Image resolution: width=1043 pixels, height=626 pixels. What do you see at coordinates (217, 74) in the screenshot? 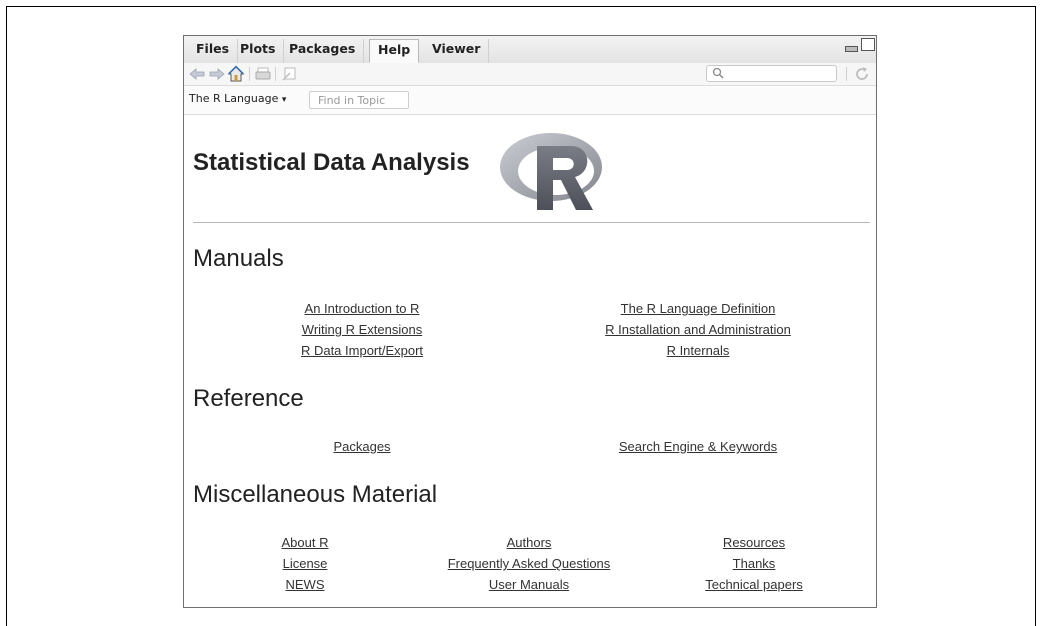
I see `forward-arrow-icon` at bounding box center [217, 74].